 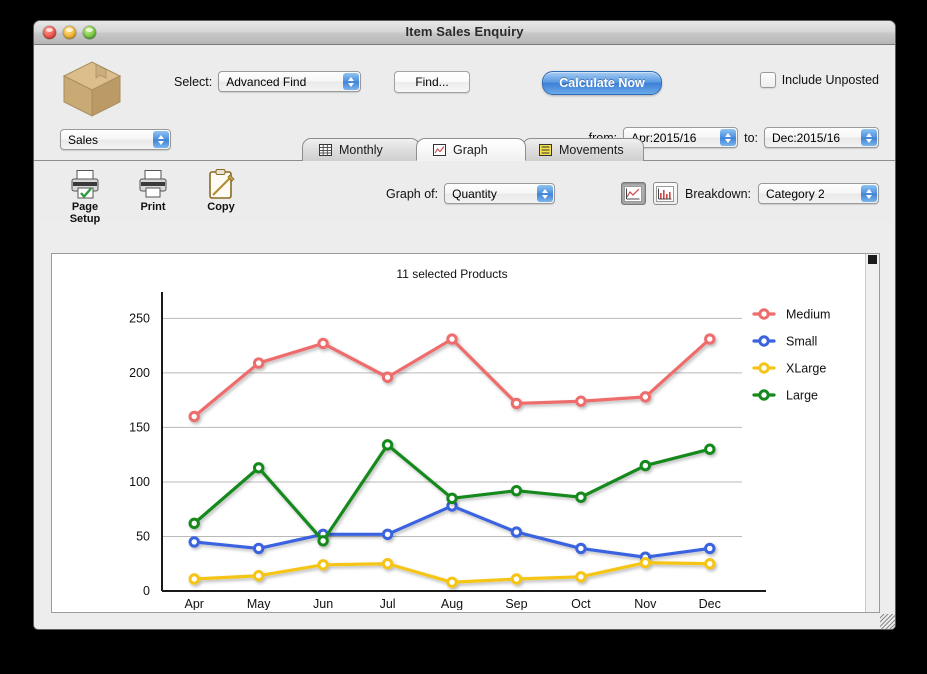 I want to click on breakdown-dropdown: Category 2, so click(x=818, y=193).